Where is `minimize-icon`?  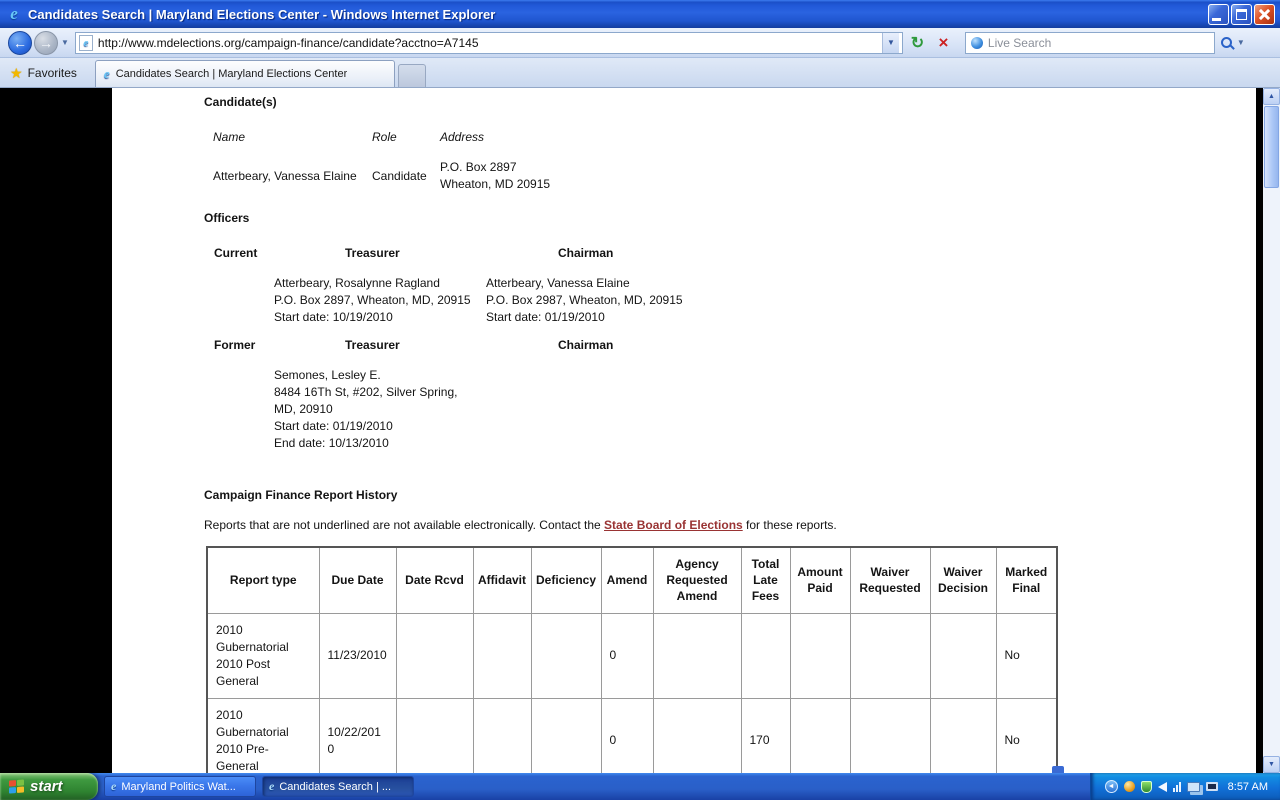 minimize-icon is located at coordinates (1216, 19).